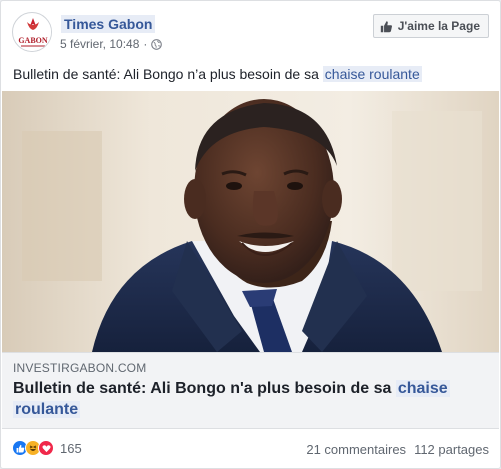 This screenshot has width=501, height=469. Describe the element at coordinates (356, 449) in the screenshot. I see `comments-count-link: 21 commentaires` at that location.